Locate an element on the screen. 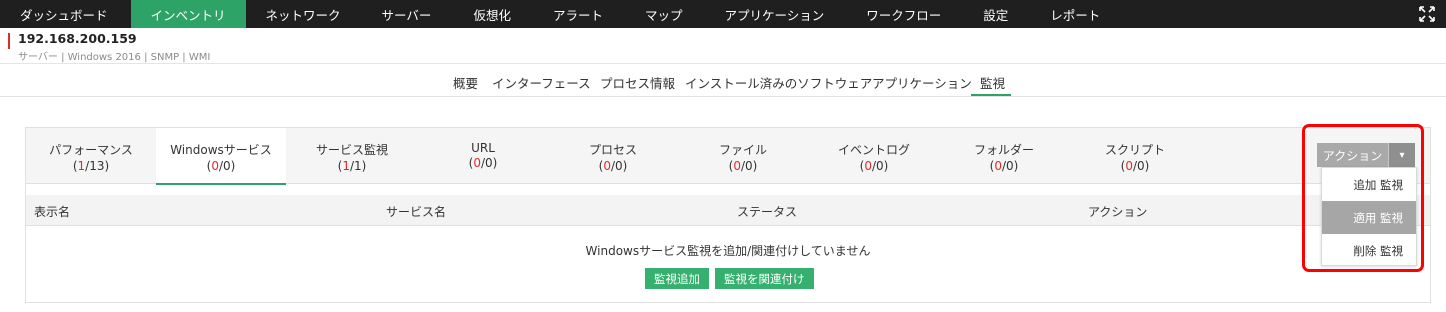  monitor-tab-windows-services: Windowsサービス (0/0) is located at coordinates (221, 156).